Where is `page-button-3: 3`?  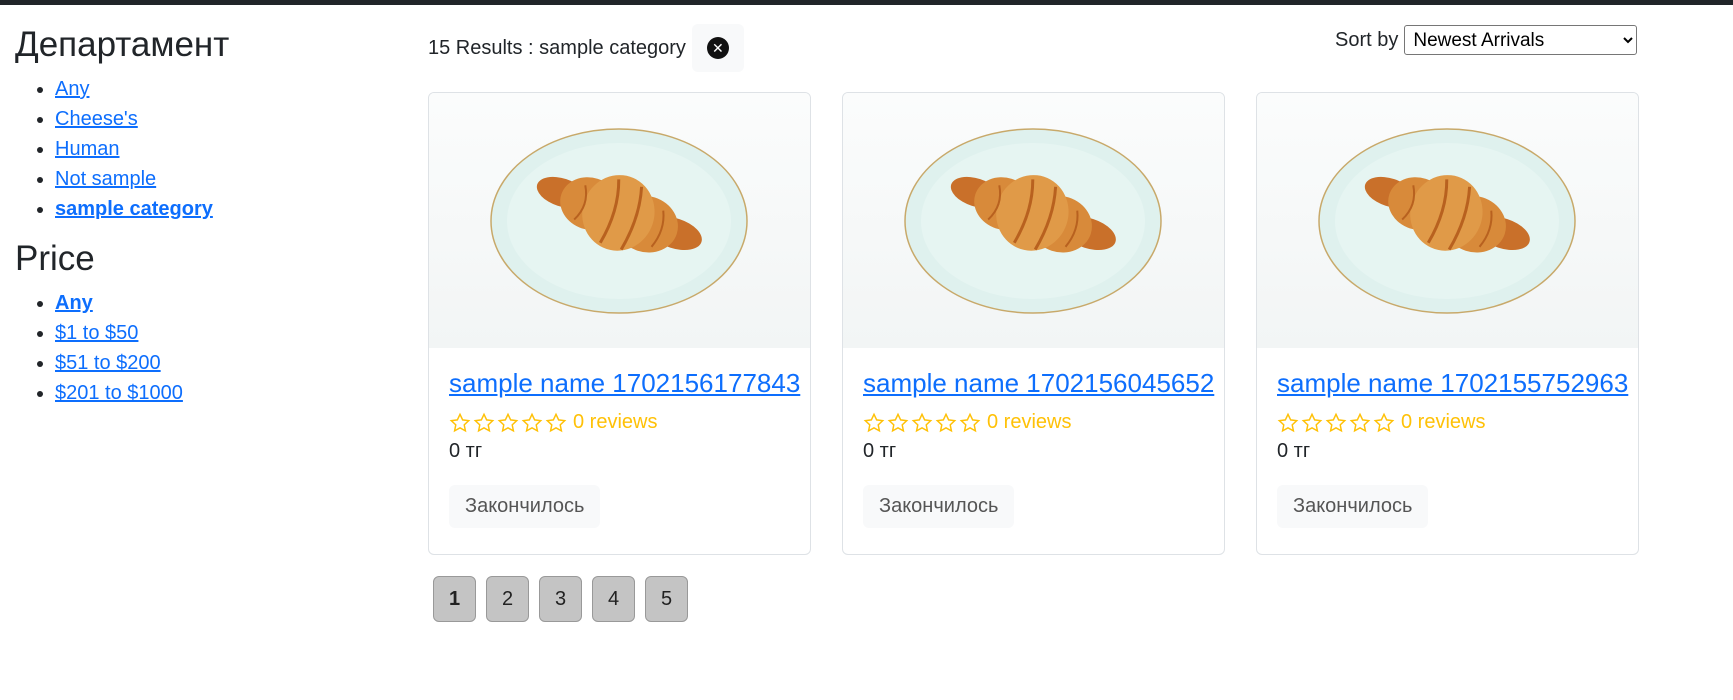
page-button-3: 3 is located at coordinates (560, 599).